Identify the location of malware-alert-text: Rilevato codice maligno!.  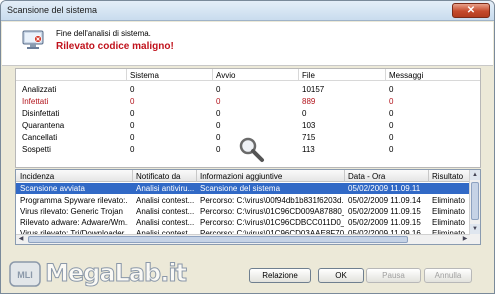
(115, 46).